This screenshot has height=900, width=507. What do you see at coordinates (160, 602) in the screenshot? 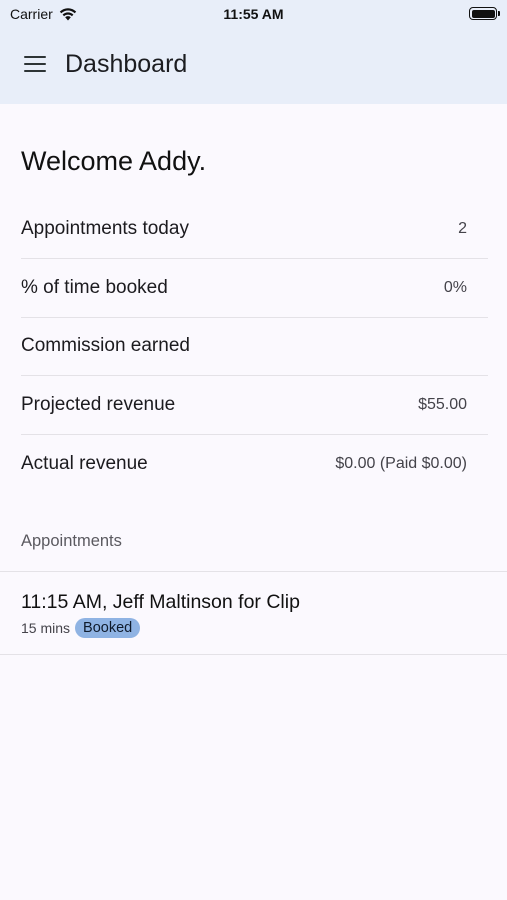
I see `appointment-title: 11:15 AM, Jeff Maltinson for Clip` at bounding box center [160, 602].